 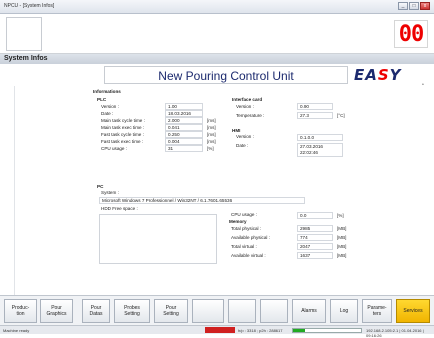 I want to click on hmi-date-value: 27.03.2016 22:02:46, so click(x=320, y=150).